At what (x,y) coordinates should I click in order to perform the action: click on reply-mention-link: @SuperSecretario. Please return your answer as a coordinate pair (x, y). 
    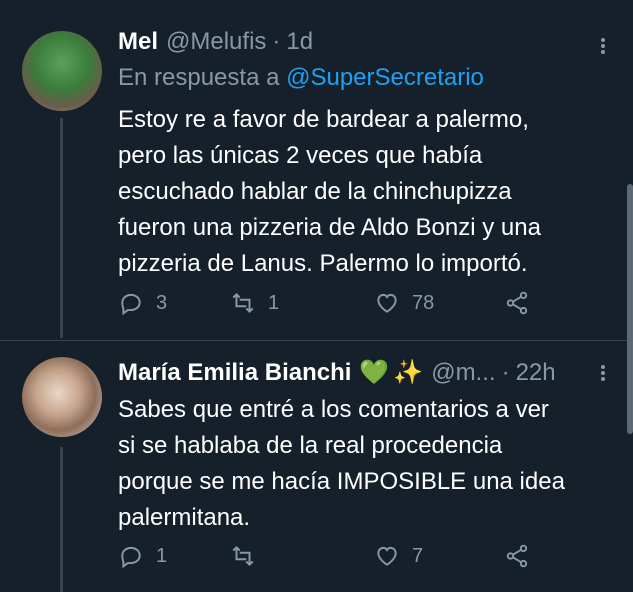
    Looking at the image, I should click on (385, 77).